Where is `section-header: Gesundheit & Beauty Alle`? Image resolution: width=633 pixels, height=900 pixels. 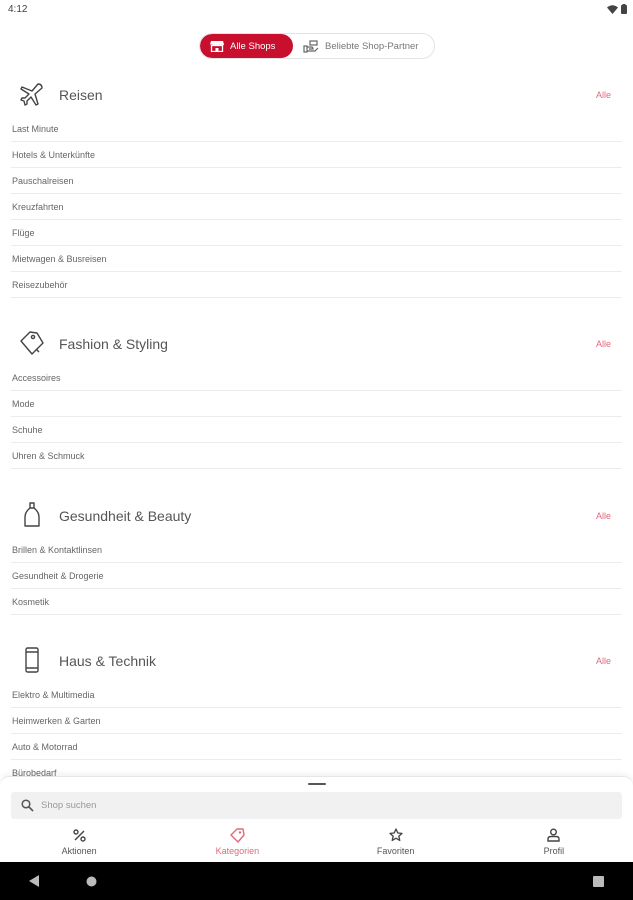 section-header: Gesundheit & Beauty Alle is located at coordinates (316, 516).